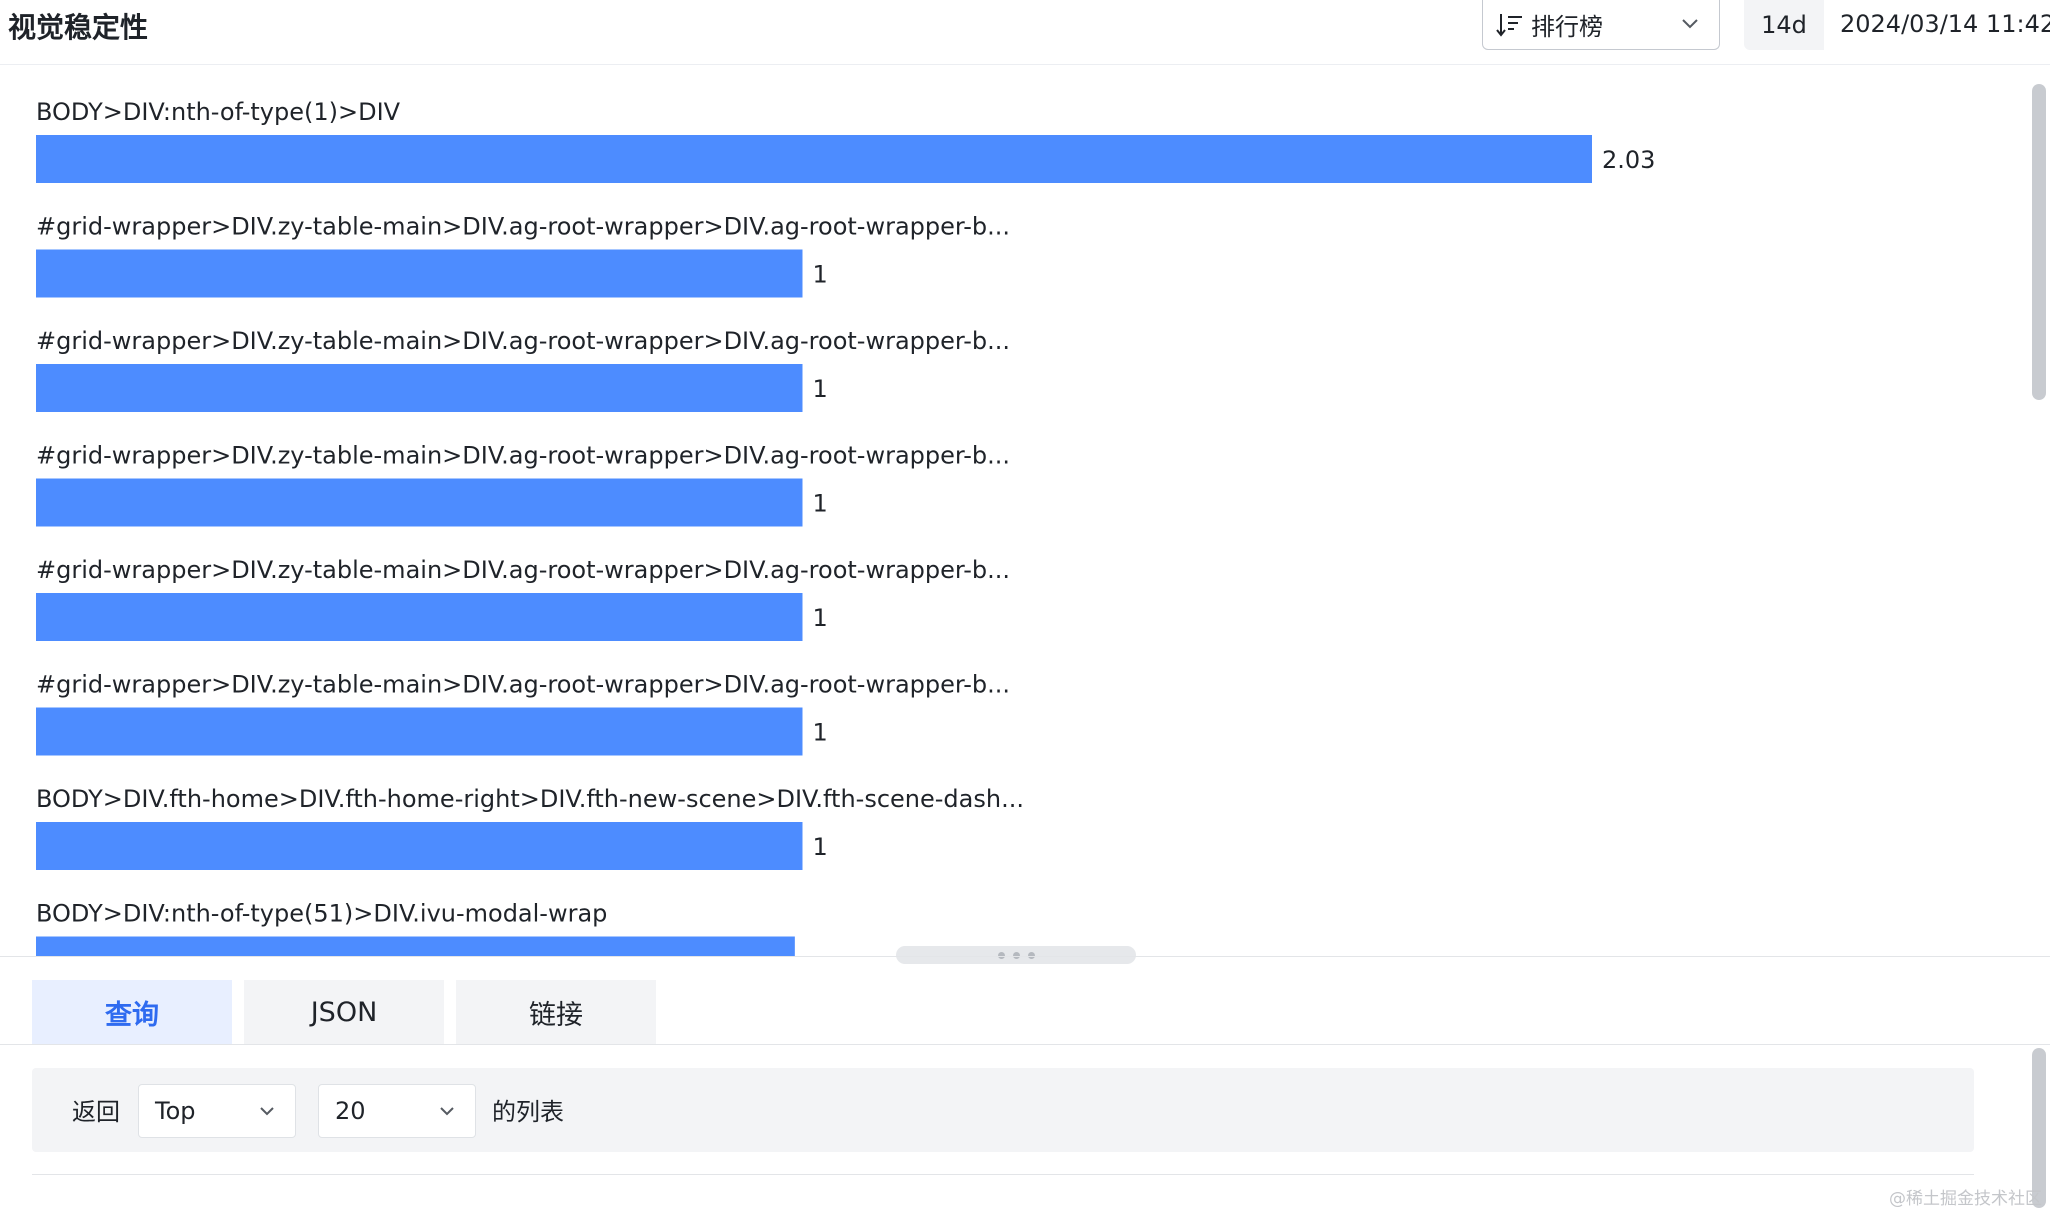 This screenshot has width=2050, height=1210. Describe the element at coordinates (1945, 24) in the screenshot. I see `datetime-range: 2024/03/14 11:42:4` at that location.